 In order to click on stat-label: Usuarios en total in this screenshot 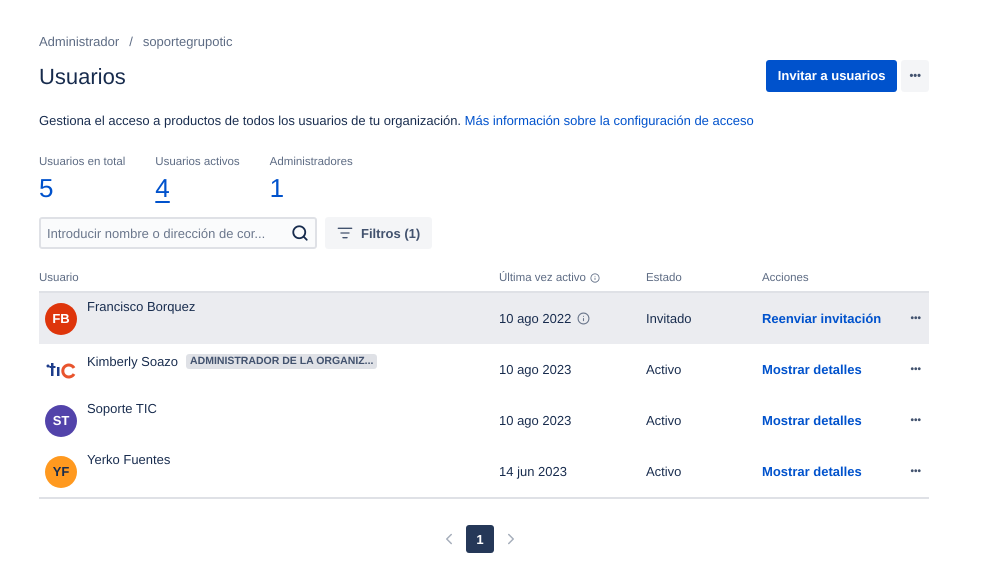, I will do `click(82, 162)`.